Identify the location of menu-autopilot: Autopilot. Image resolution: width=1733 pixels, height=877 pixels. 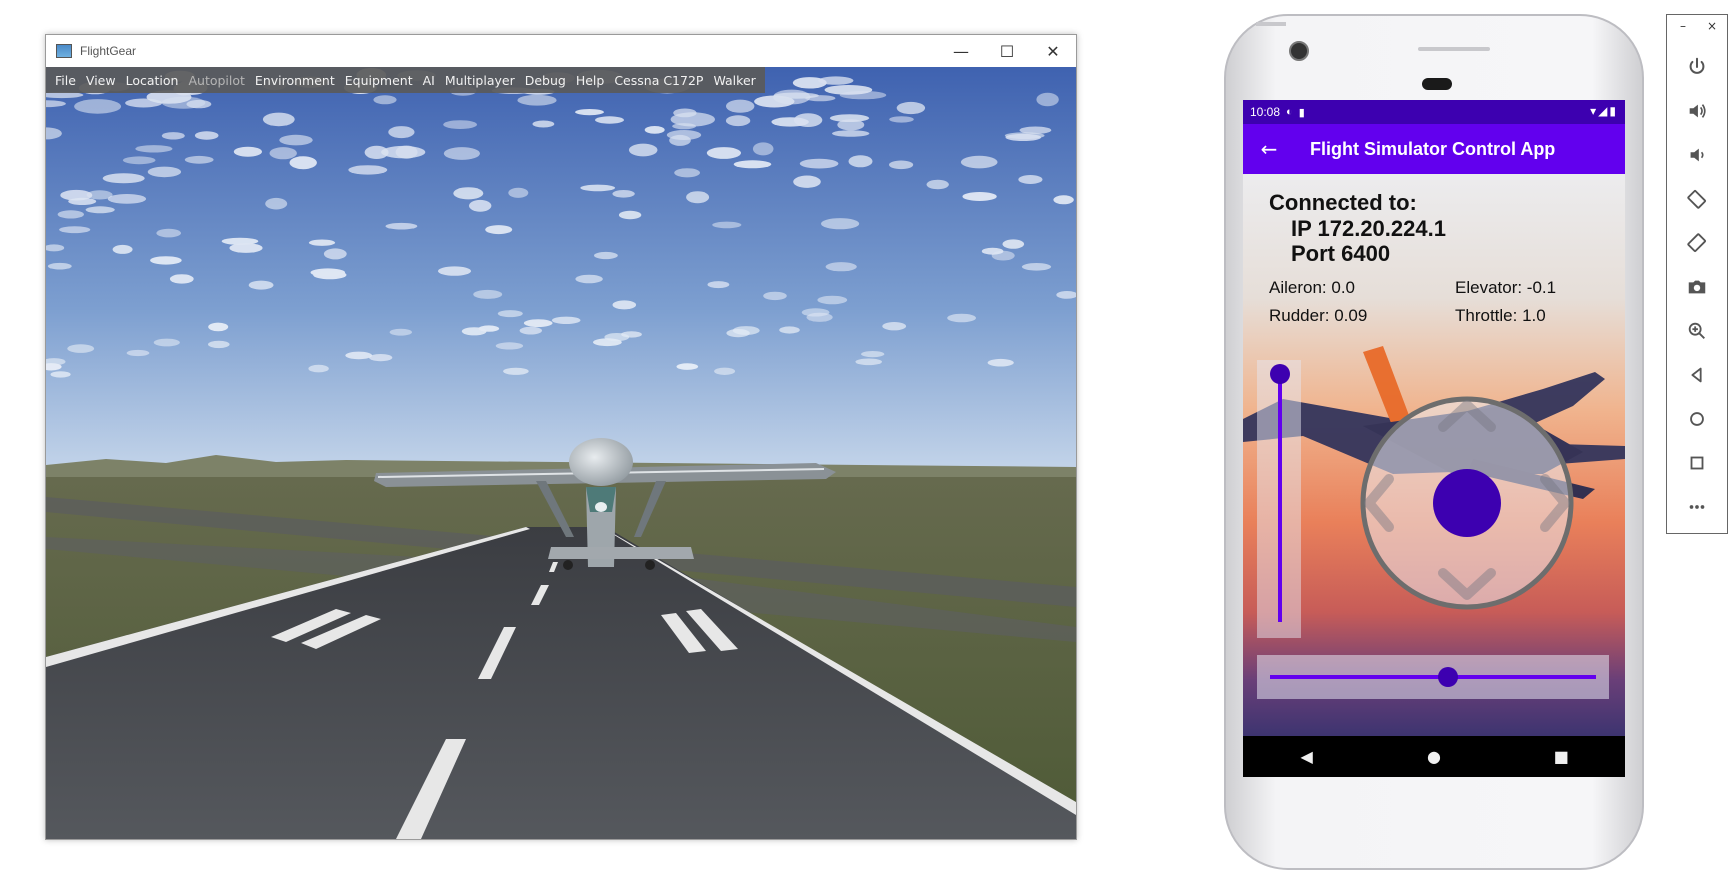
(216, 80).